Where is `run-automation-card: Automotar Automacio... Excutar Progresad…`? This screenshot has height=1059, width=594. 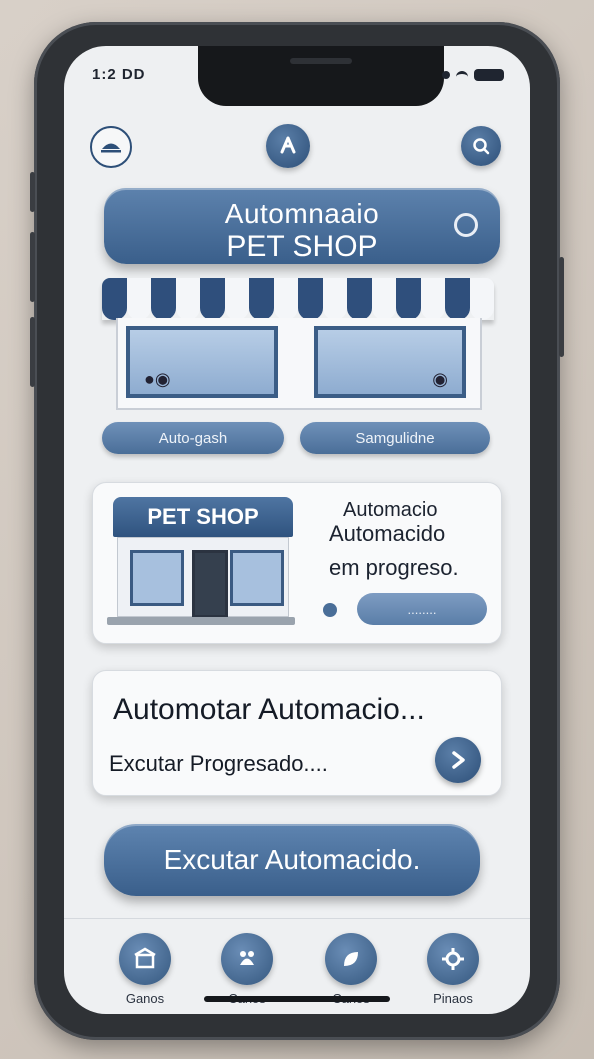
run-automation-card: Automotar Automacio... Excutar Progresad… is located at coordinates (297, 733).